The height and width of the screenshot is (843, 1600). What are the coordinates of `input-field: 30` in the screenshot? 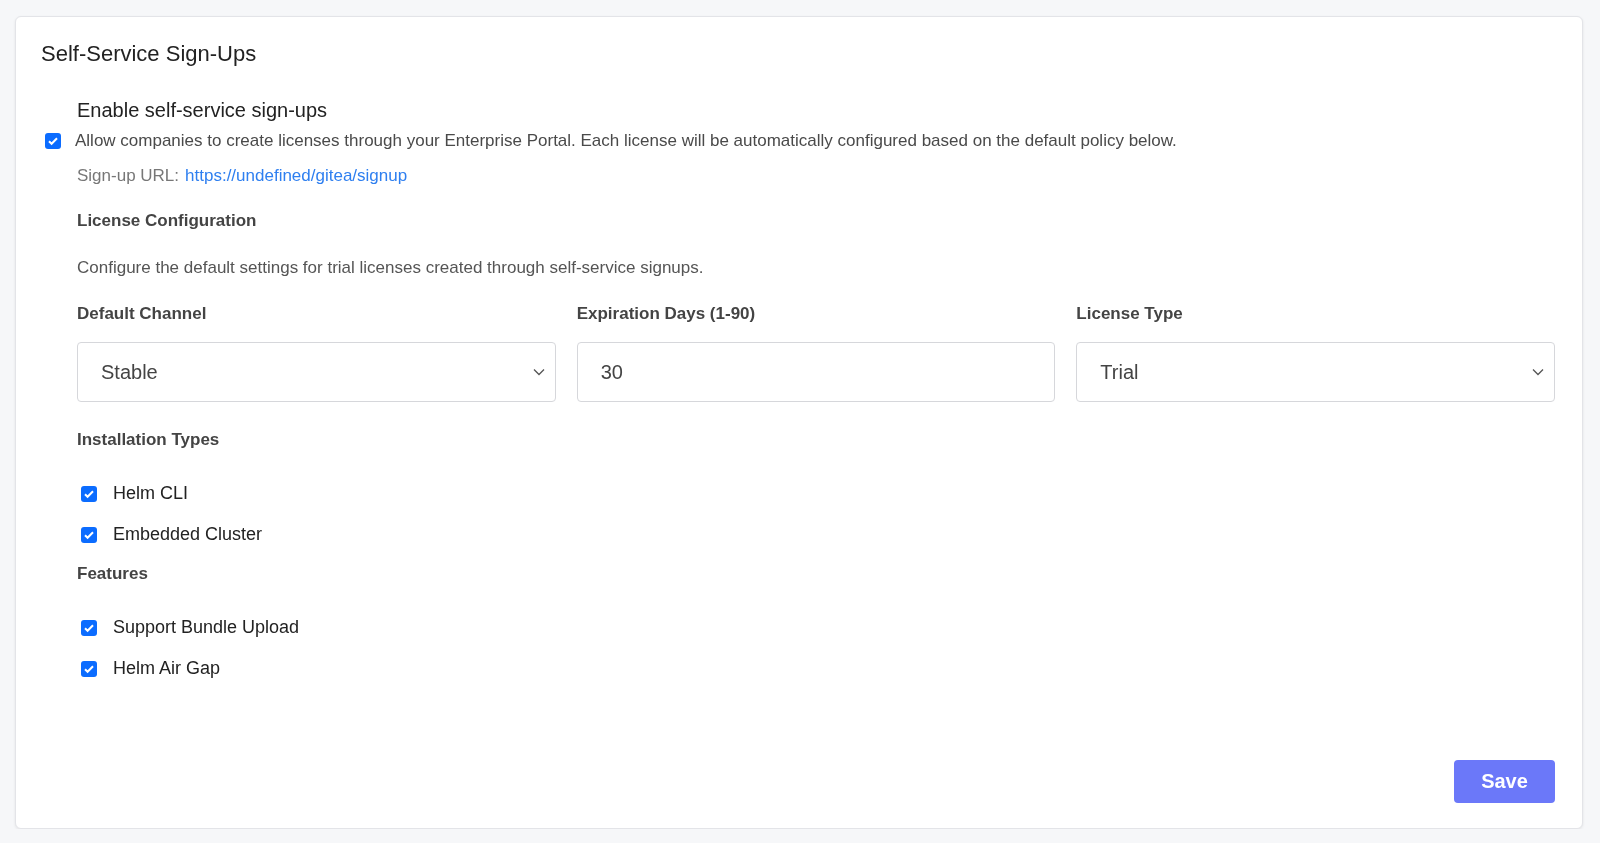 It's located at (816, 372).